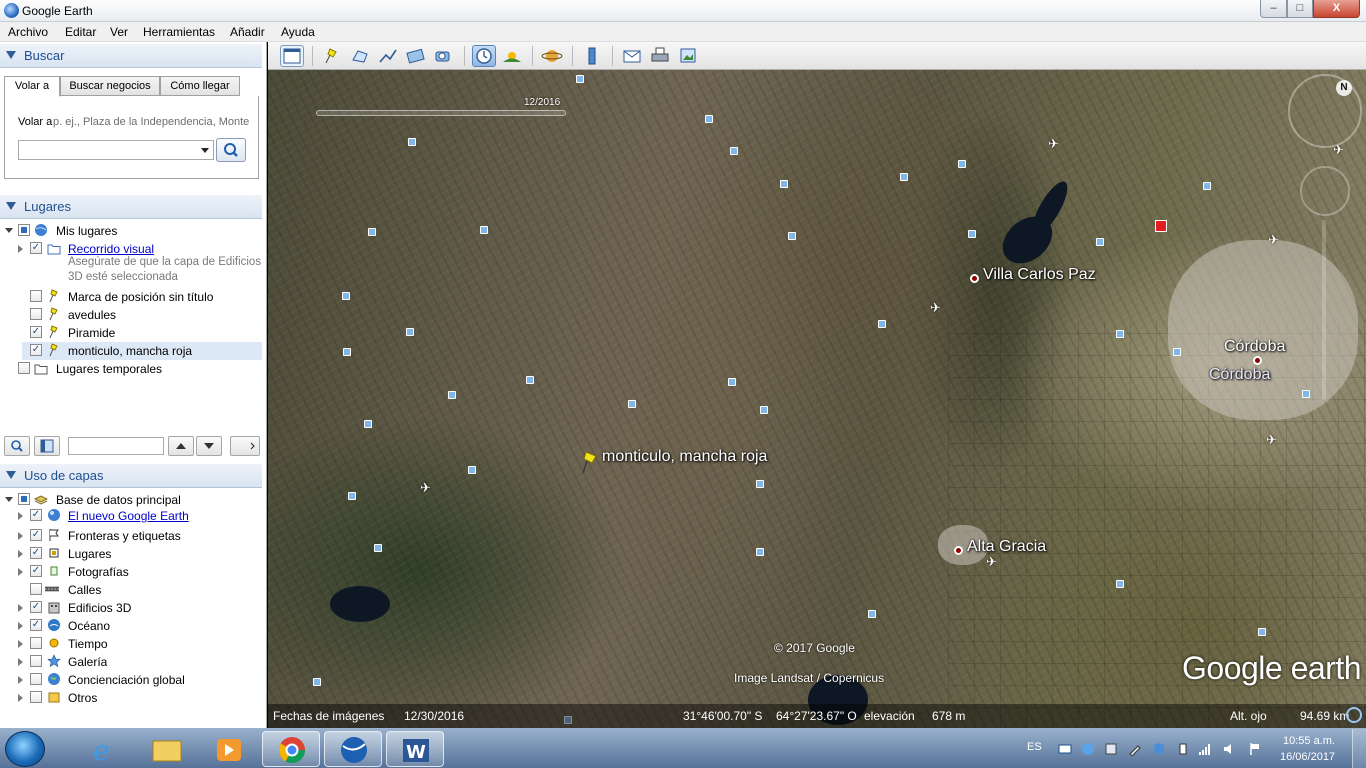 The height and width of the screenshot is (768, 1366). I want to click on layer-galeria: Galería, so click(131, 662).